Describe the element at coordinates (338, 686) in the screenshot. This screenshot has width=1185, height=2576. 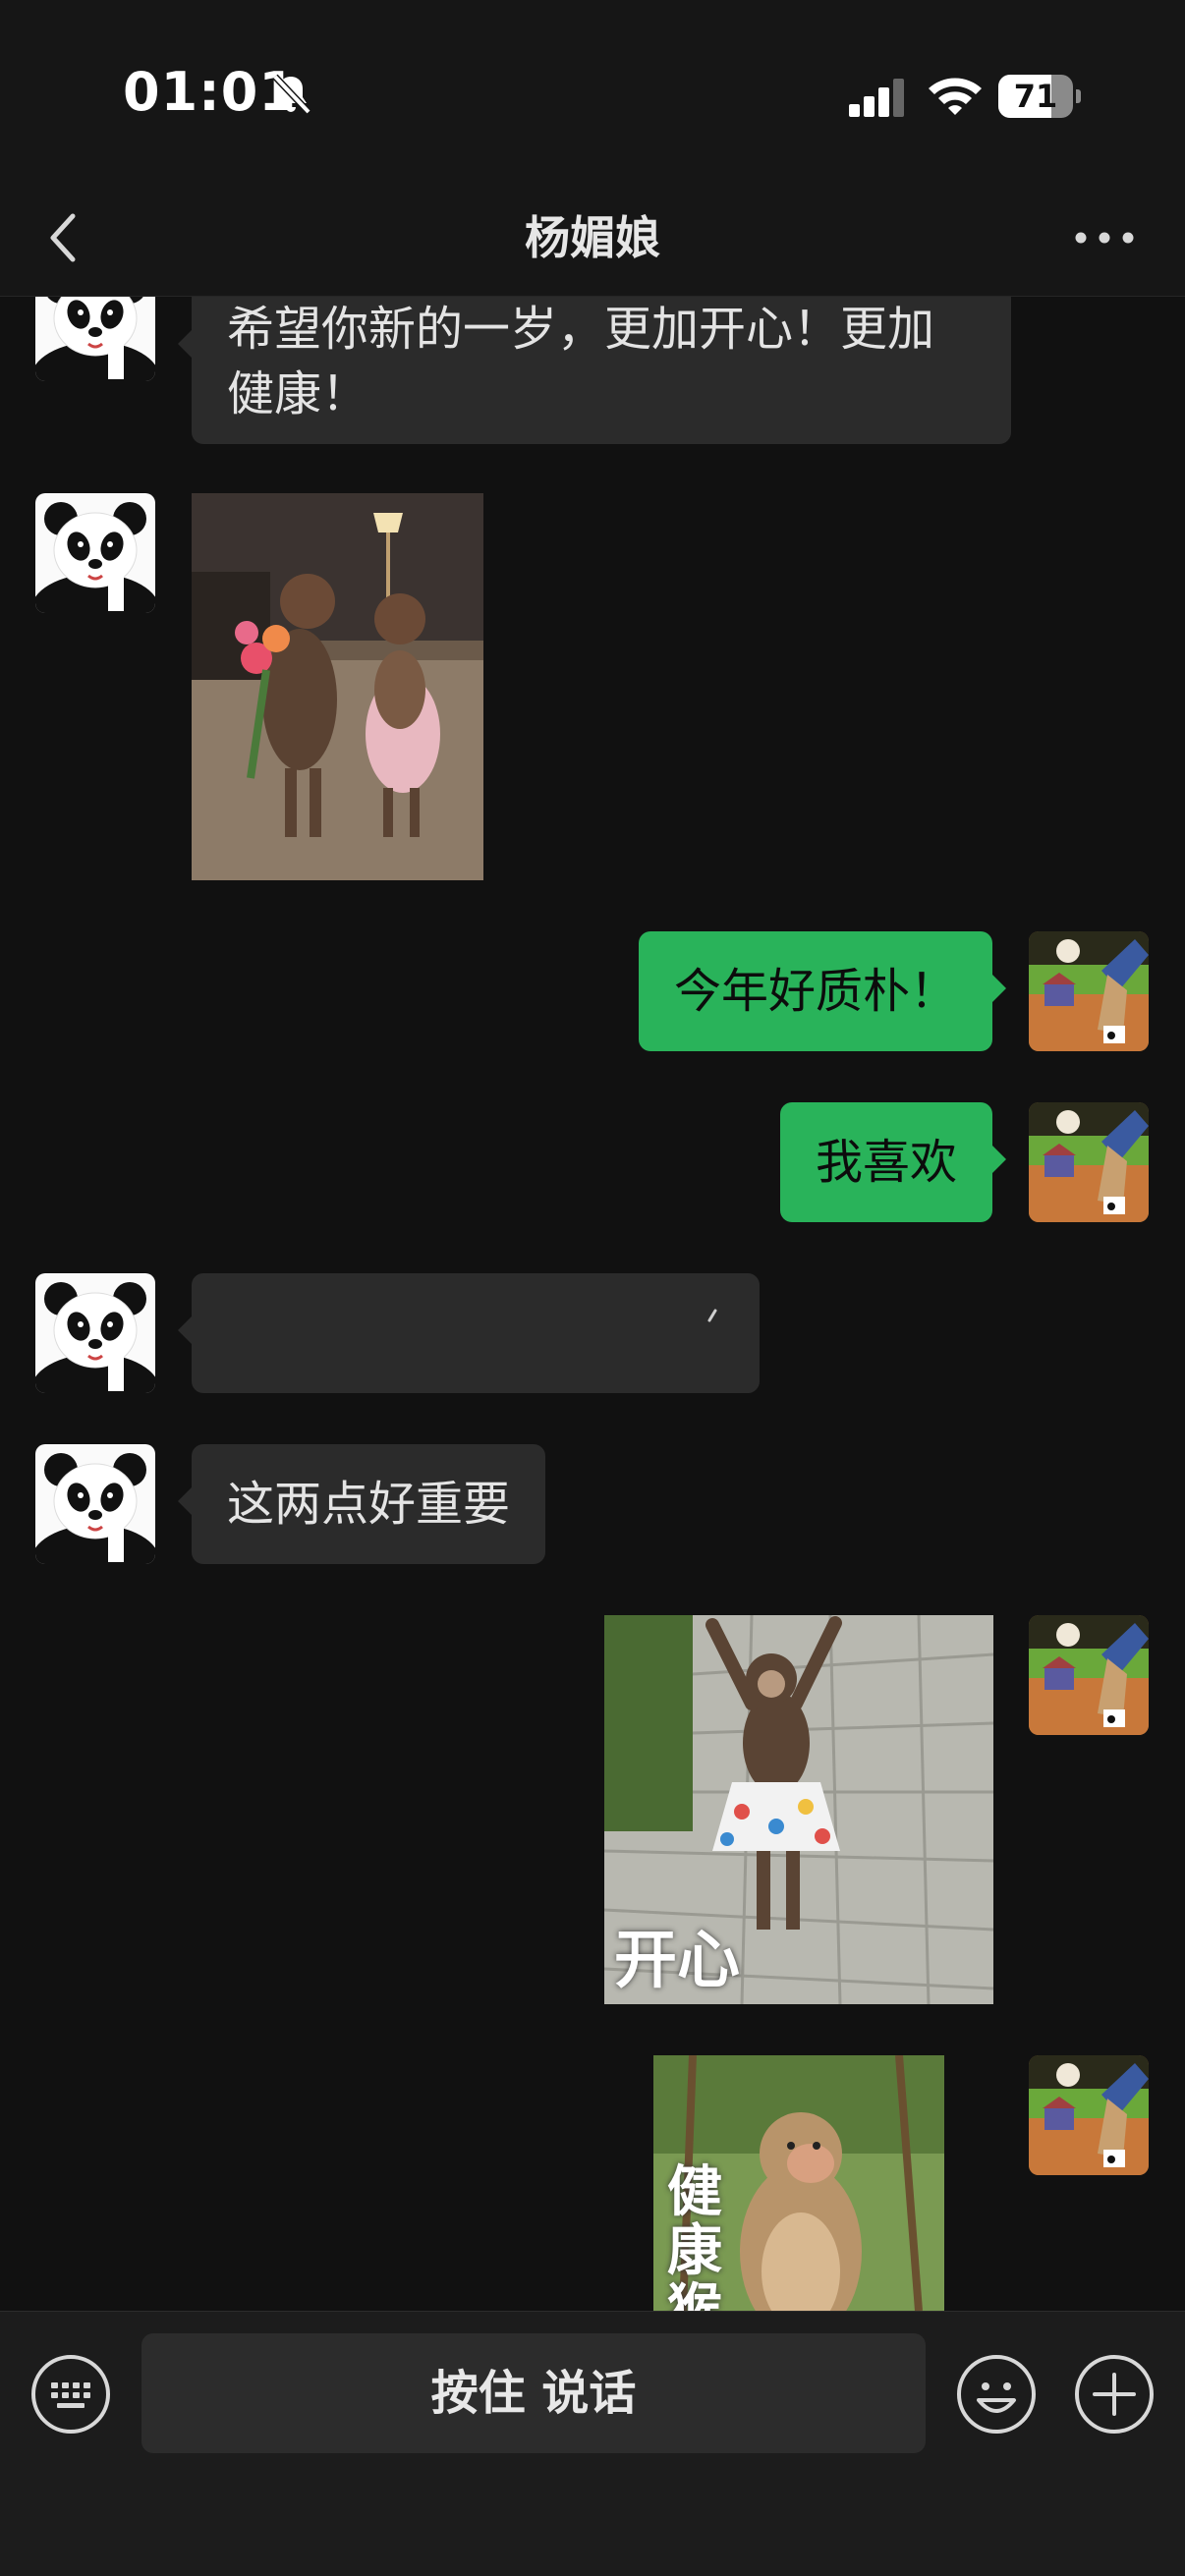
I see `sticker-monkeys-flowers` at that location.